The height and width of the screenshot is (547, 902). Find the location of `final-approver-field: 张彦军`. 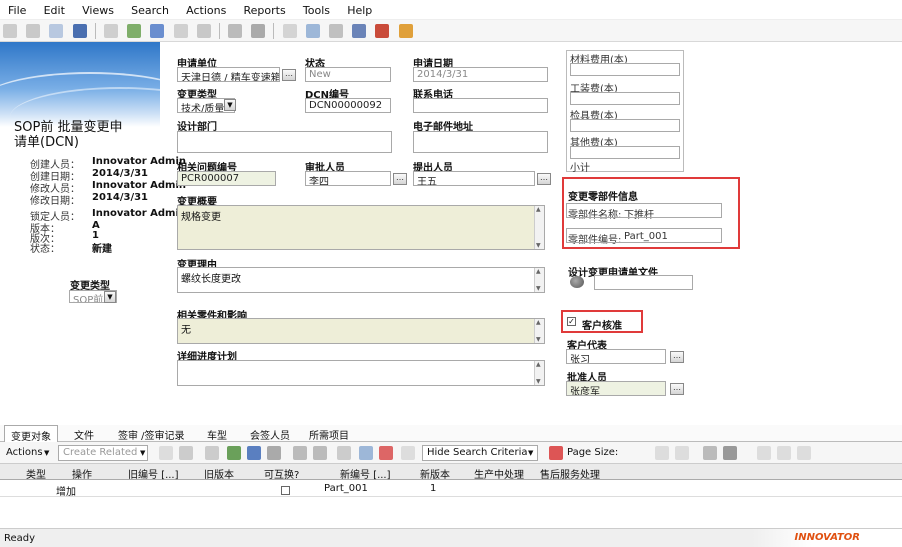

final-approver-field: 张彦军 is located at coordinates (616, 388).